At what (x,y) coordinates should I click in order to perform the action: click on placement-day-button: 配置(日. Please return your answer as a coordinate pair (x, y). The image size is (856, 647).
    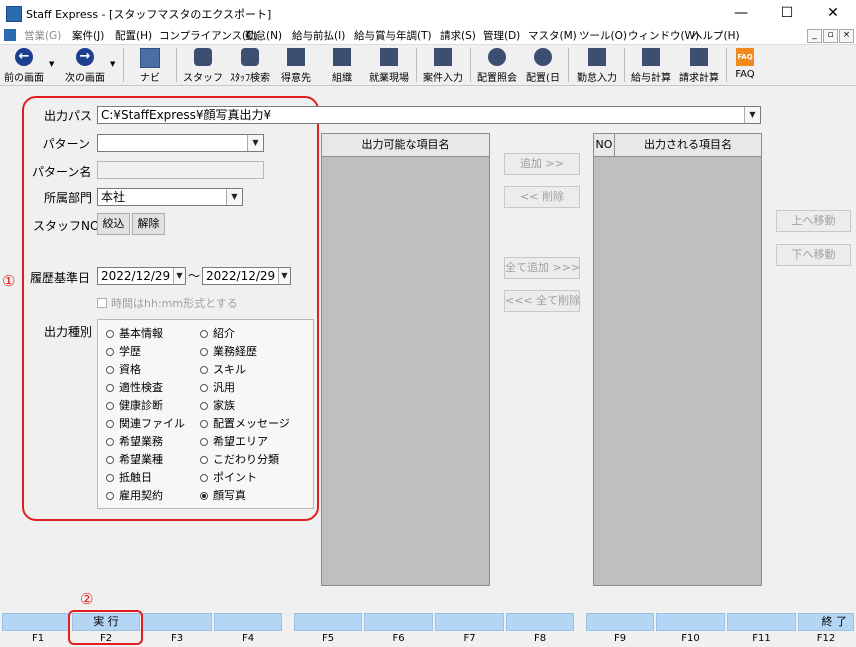
    Looking at the image, I should click on (543, 65).